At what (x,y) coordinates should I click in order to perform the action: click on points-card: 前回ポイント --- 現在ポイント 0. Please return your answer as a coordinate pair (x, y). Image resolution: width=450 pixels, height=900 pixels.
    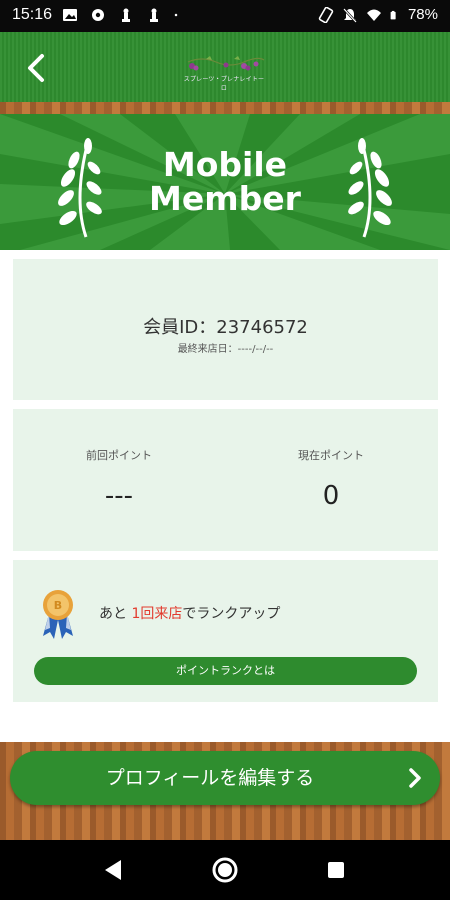
    Looking at the image, I should click on (225, 480).